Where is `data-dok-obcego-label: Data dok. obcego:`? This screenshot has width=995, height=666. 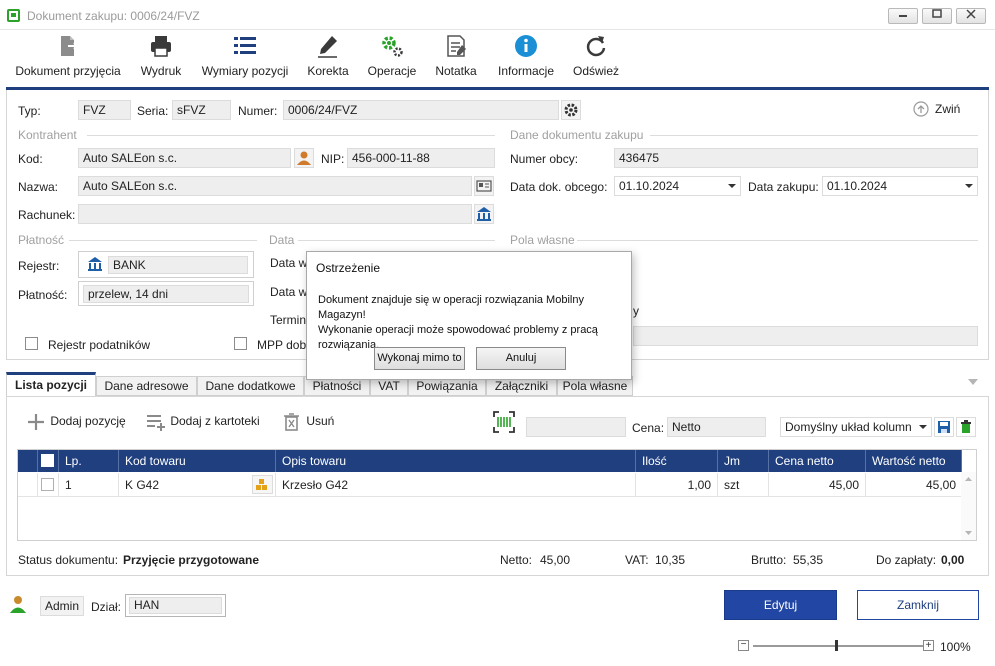 data-dok-obcego-label: Data dok. obcego: is located at coordinates (559, 187).